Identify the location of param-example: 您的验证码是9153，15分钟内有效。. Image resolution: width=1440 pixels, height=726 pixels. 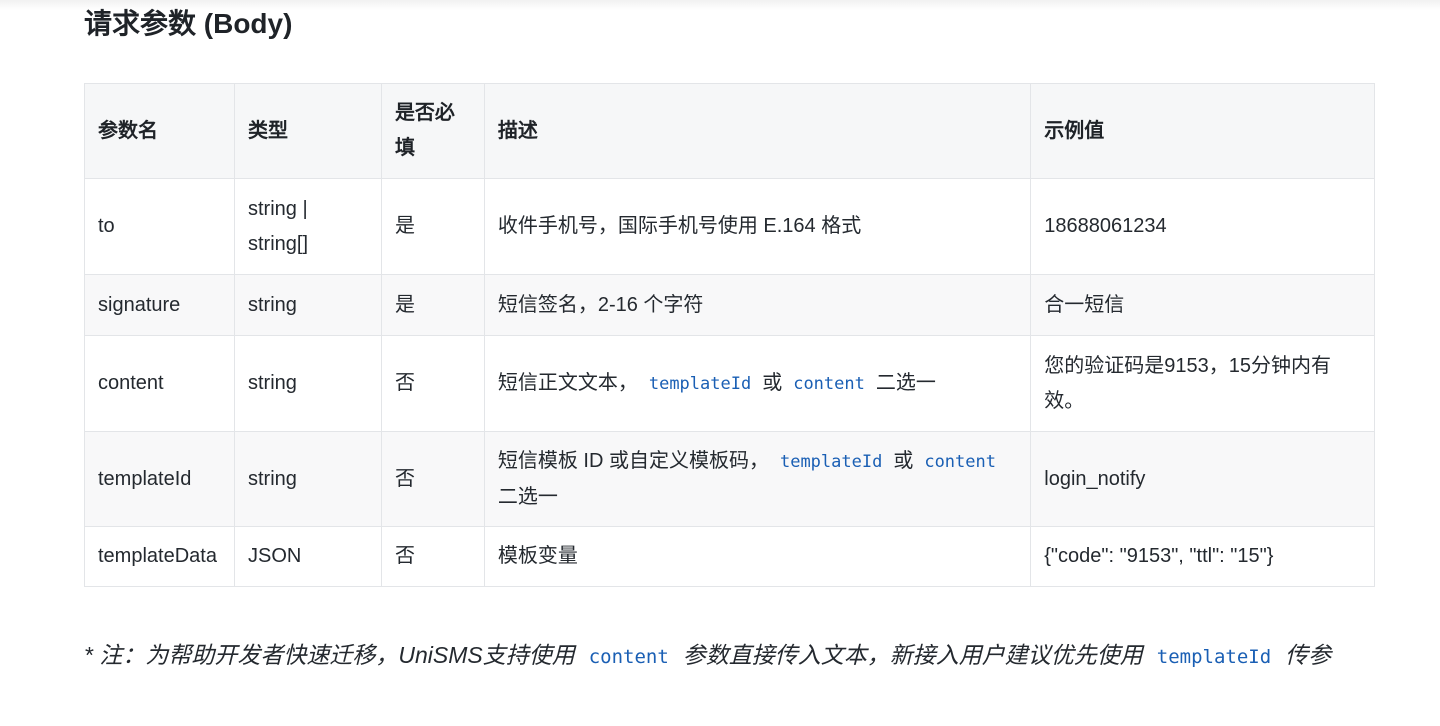
(1202, 383).